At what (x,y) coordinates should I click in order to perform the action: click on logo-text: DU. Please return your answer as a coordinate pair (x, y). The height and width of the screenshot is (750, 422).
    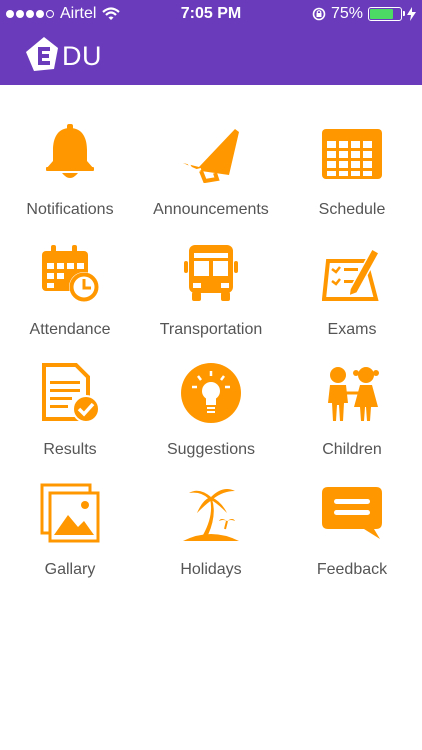
    Looking at the image, I should click on (82, 55).